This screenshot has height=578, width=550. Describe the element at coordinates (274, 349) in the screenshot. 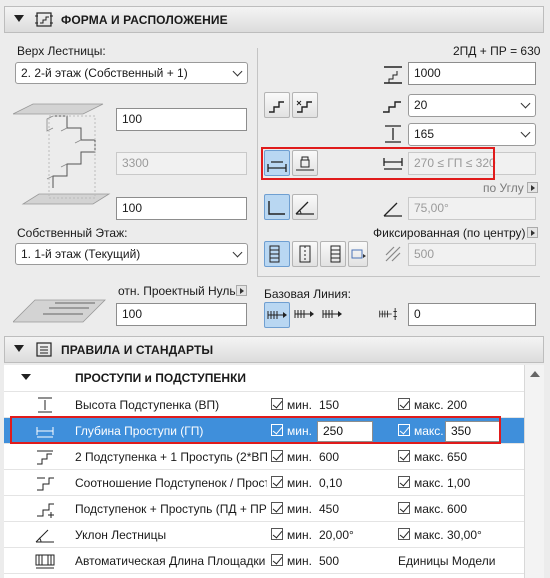

I see `section-header-rules: ПРАВИЛА И СТАНДАРТЫ` at that location.